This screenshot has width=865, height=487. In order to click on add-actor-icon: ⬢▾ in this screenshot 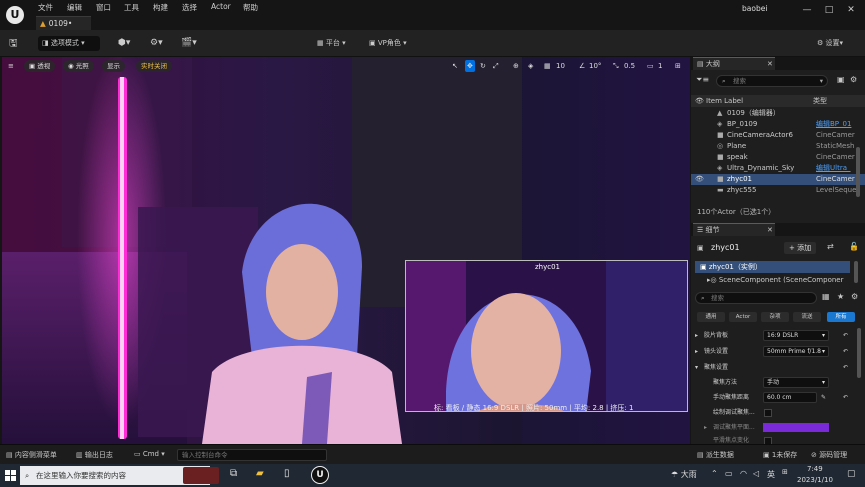, I will do `click(124, 43)`.